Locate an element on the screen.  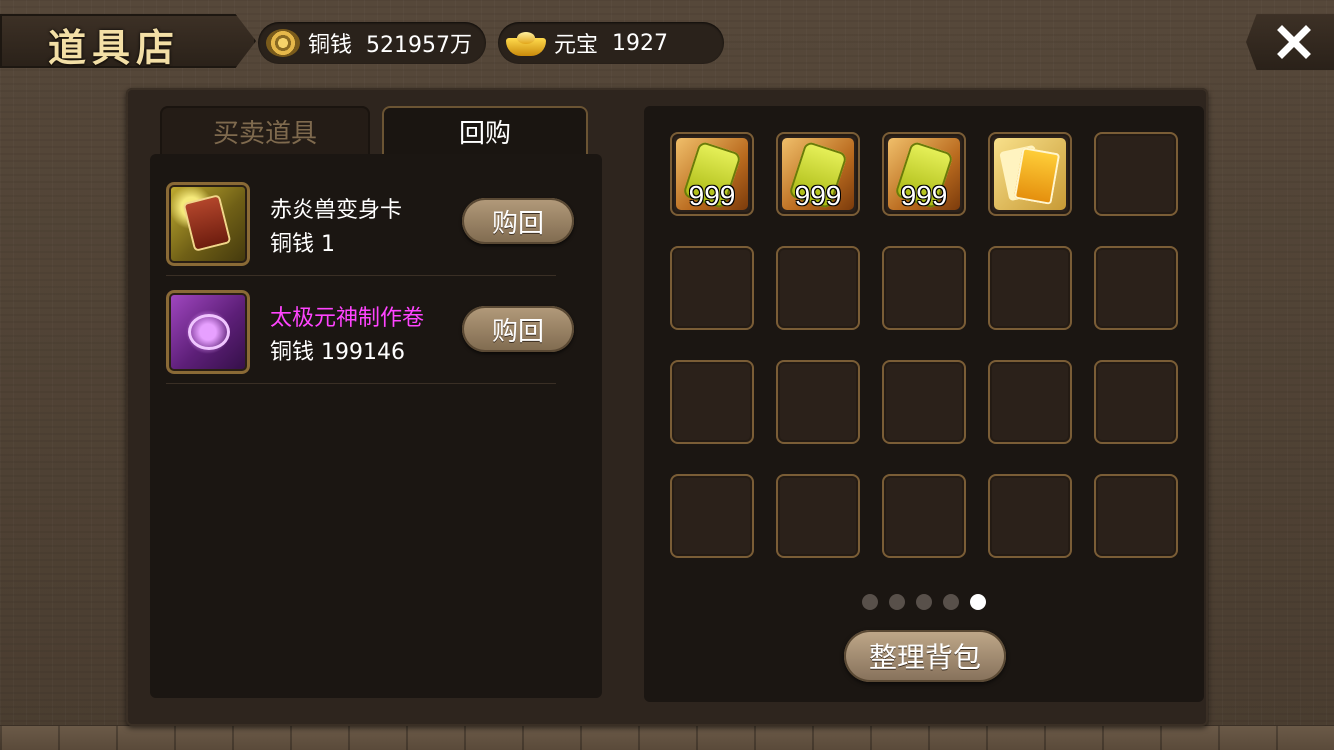
ingot-label: 元宝 is located at coordinates (576, 45).